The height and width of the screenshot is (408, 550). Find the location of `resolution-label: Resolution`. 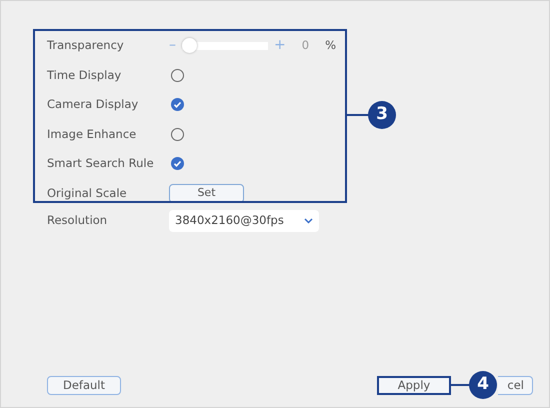

resolution-label: Resolution is located at coordinates (77, 221).